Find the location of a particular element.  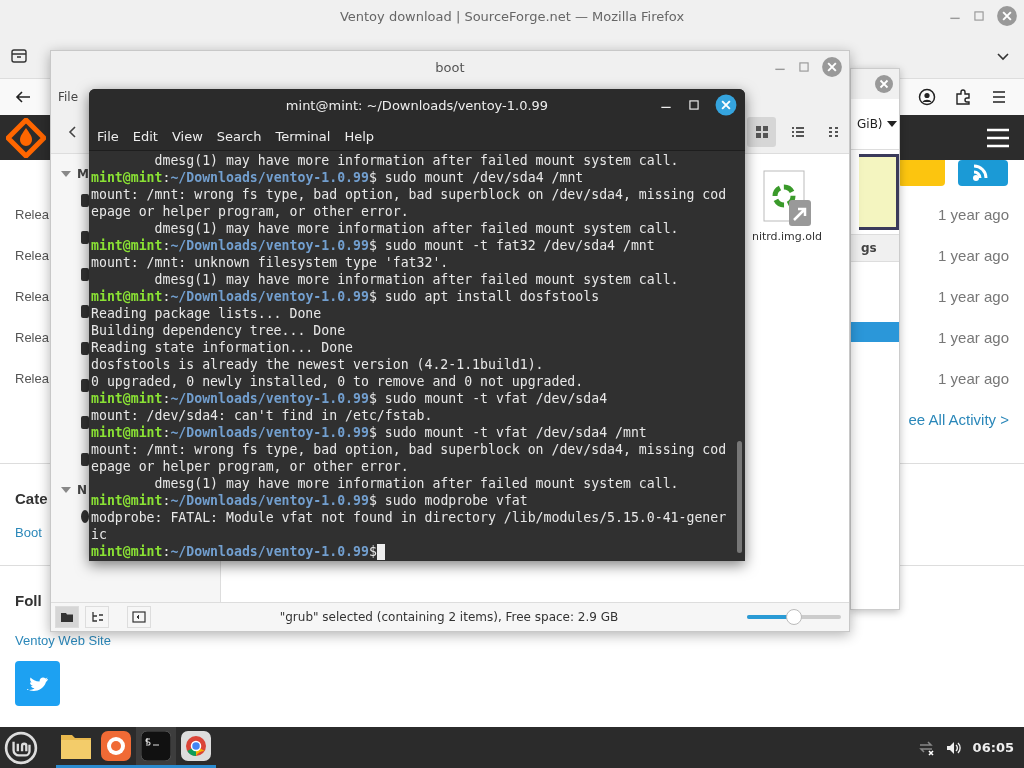

prompt-line: mint@mint:~/Downloads/ventoy-1.0.99$ sudo apt install dosfstools is located at coordinates (345, 296).